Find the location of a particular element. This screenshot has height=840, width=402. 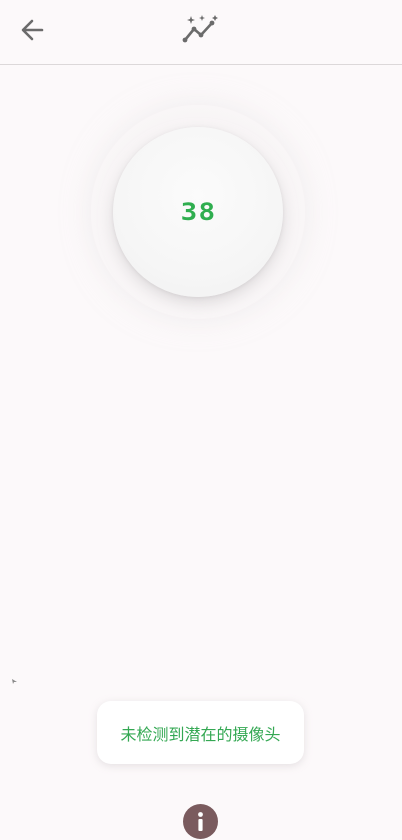

back-button is located at coordinates (32, 30).